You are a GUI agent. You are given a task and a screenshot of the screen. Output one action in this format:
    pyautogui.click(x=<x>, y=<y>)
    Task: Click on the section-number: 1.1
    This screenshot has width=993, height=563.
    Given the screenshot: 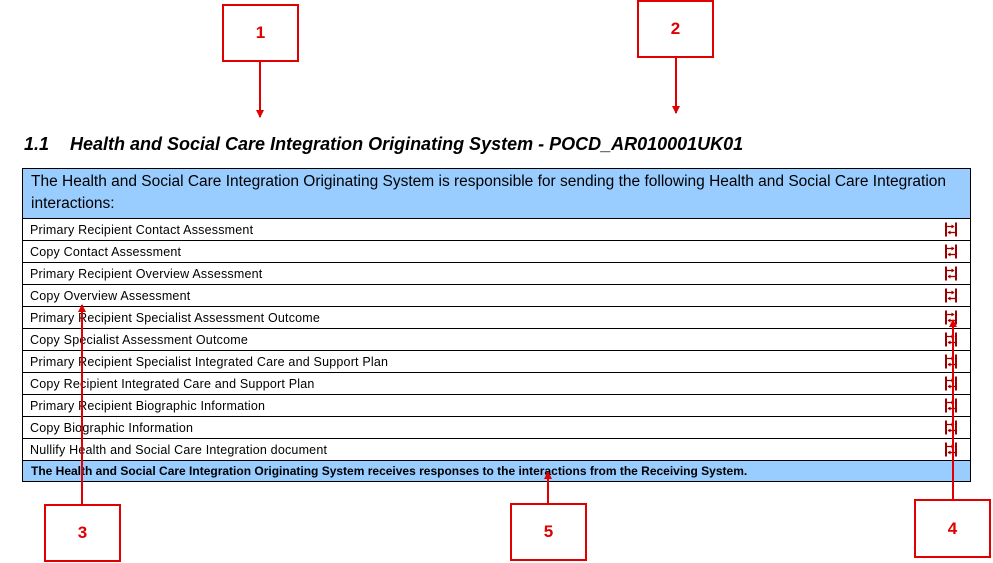 What is the action you would take?
    pyautogui.click(x=37, y=144)
    